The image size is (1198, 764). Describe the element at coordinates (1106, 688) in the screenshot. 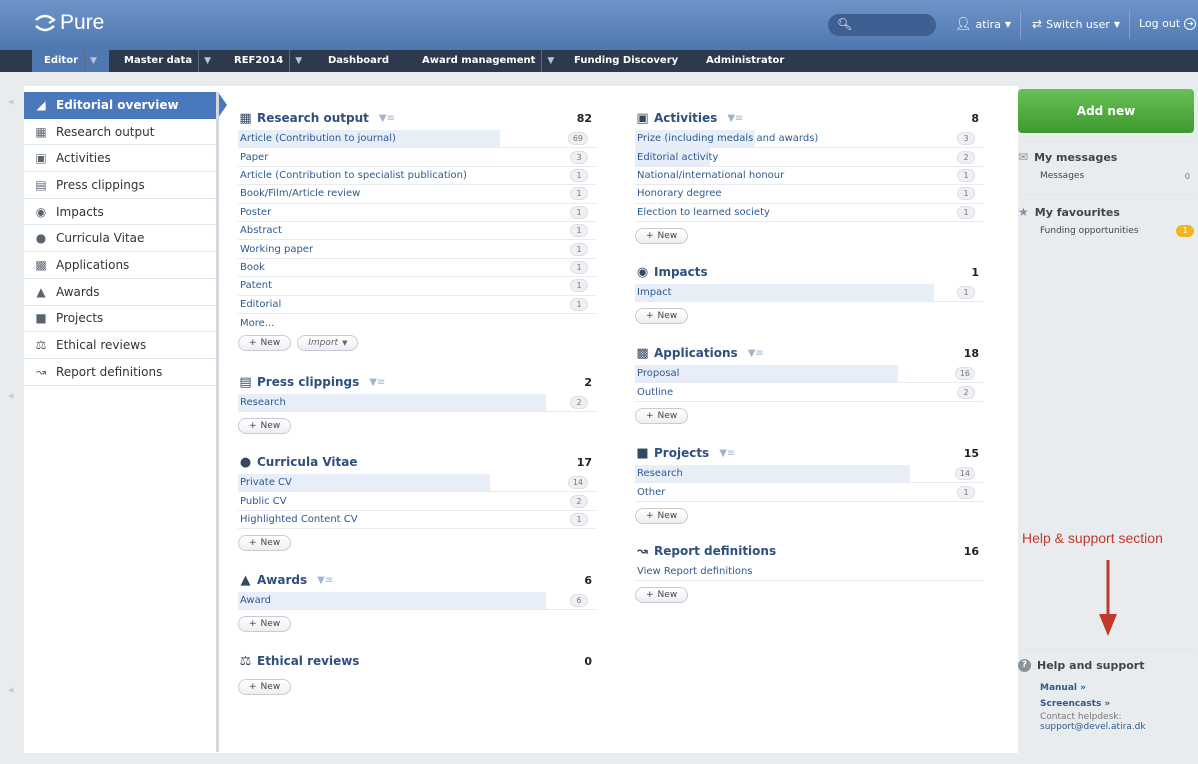

I see `manual-link: Manual »` at that location.